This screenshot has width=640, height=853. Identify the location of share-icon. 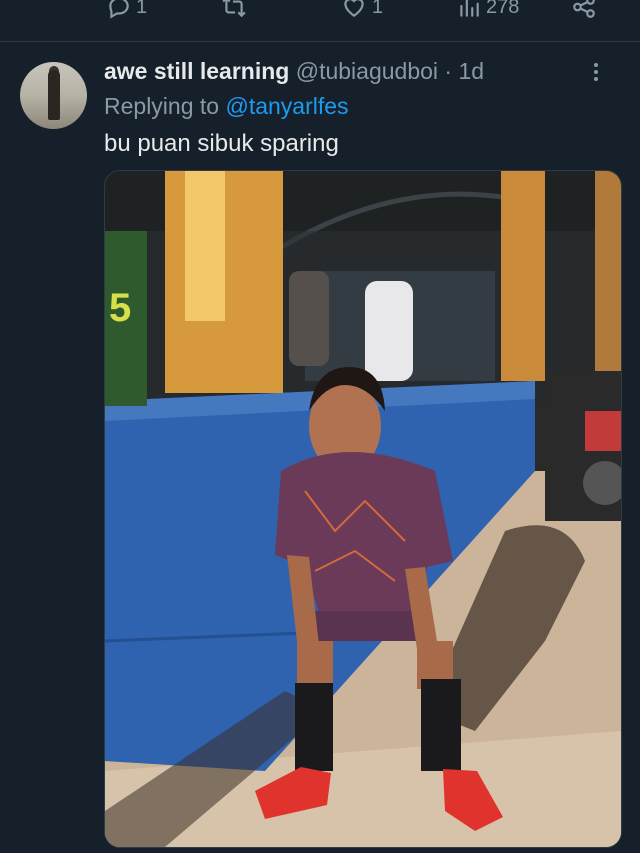
(584, 9).